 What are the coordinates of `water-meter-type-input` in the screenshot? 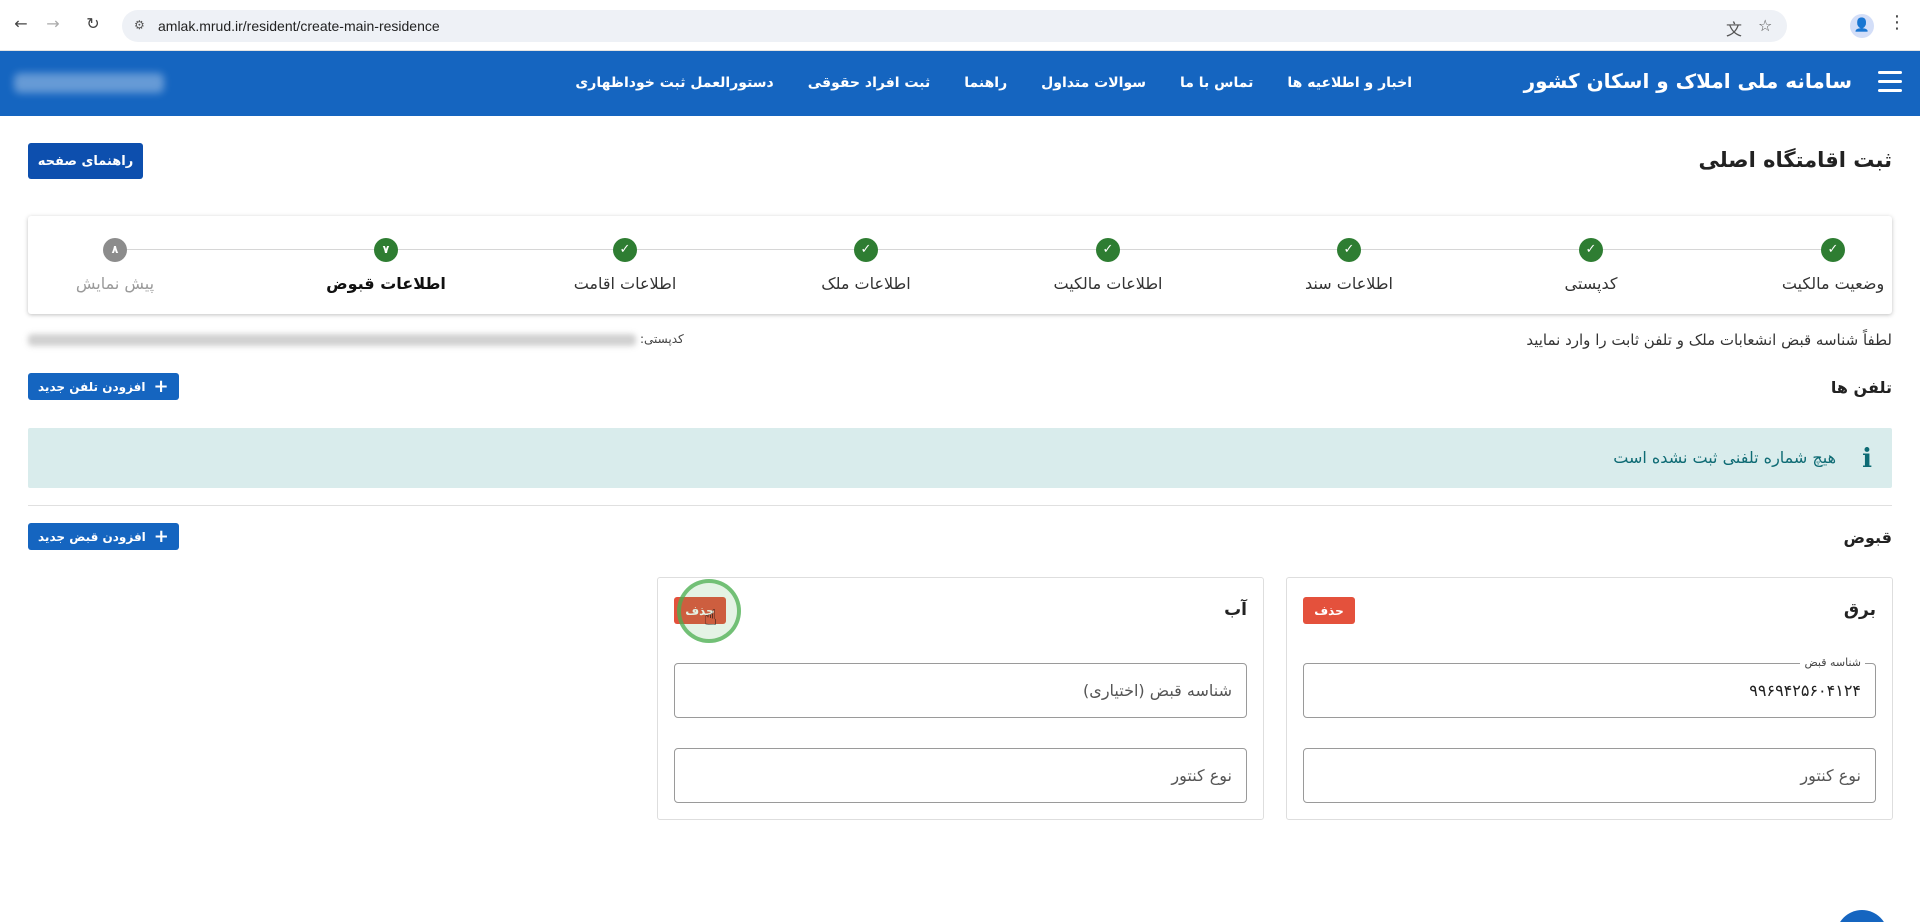 It's located at (960, 775).